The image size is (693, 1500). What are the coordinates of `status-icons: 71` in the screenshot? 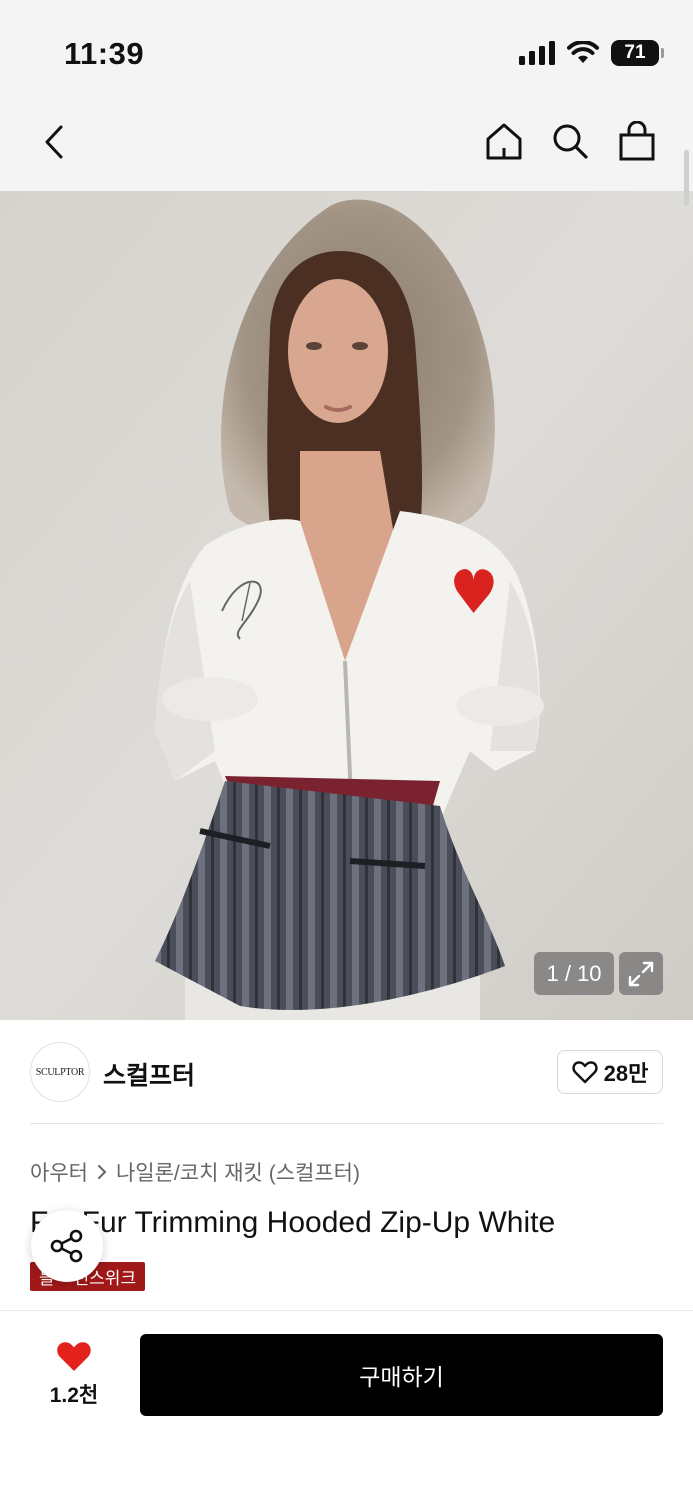 It's located at (591, 53).